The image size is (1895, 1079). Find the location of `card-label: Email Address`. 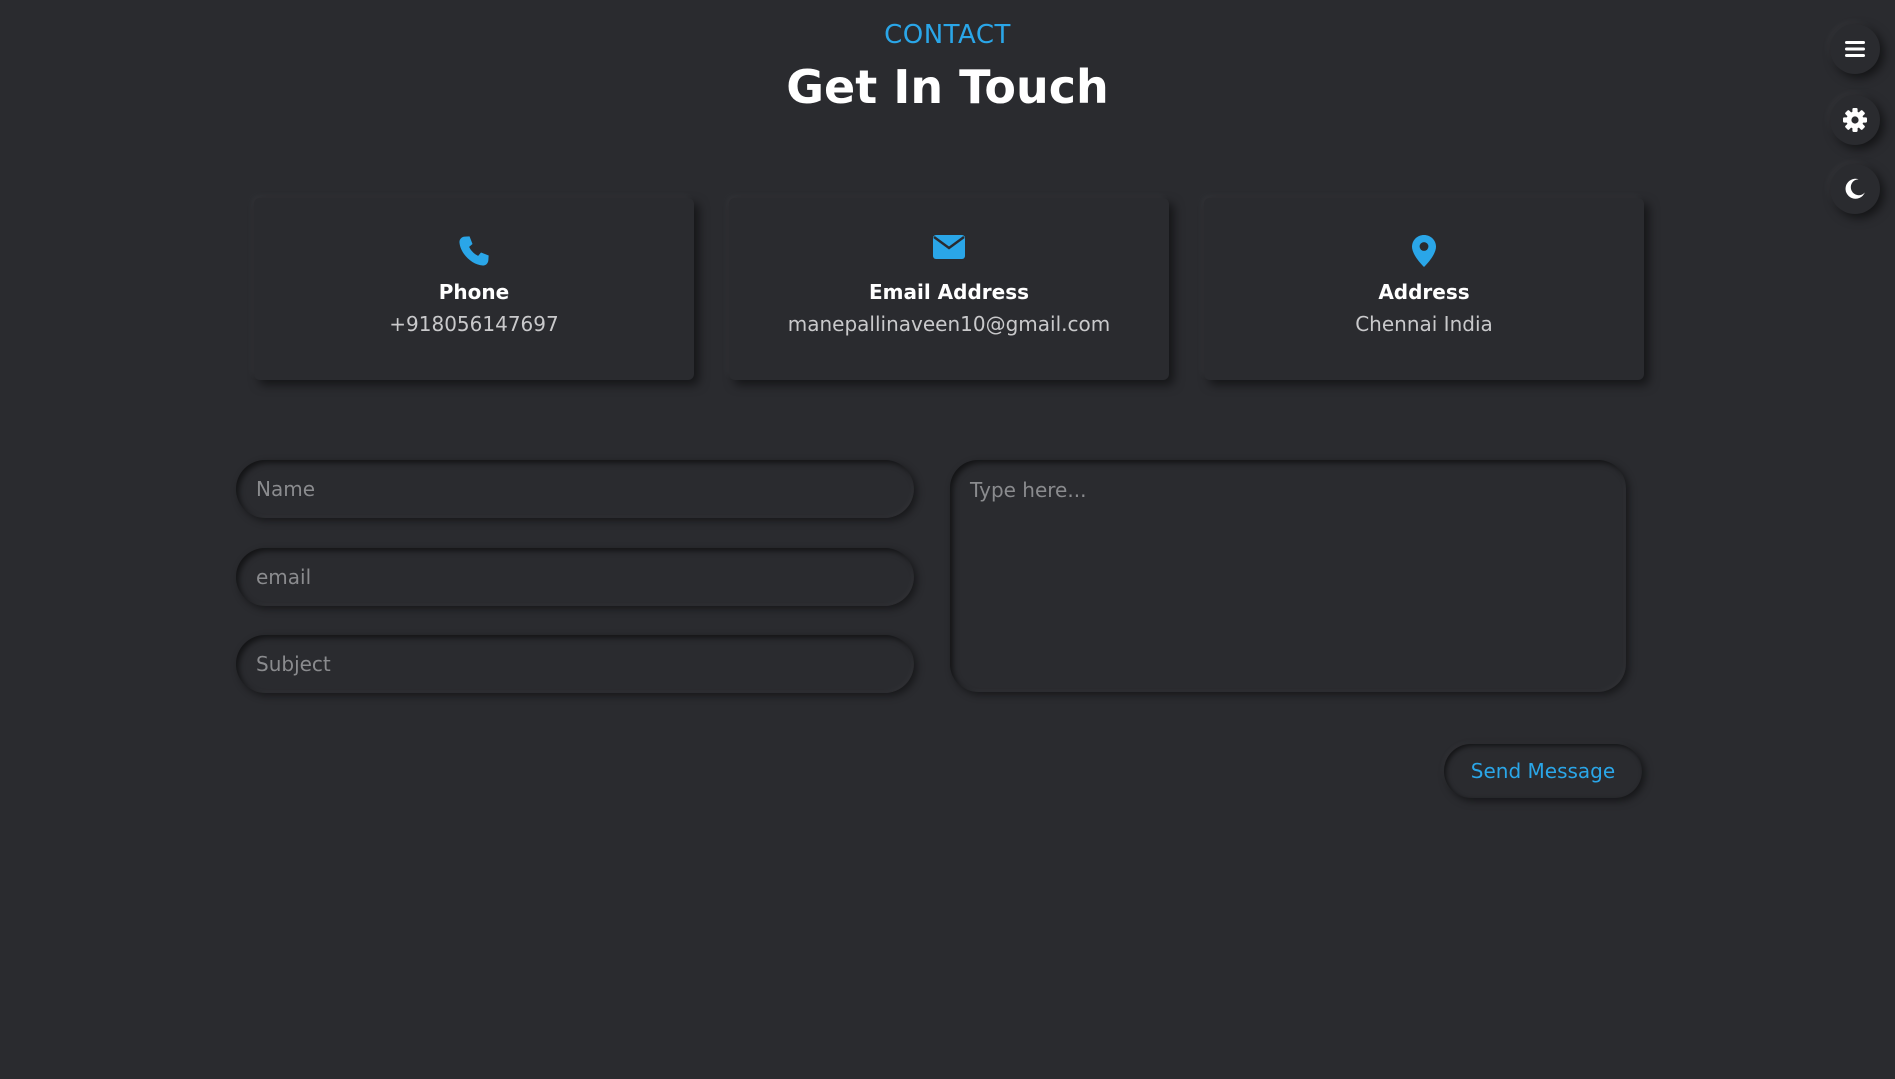

card-label: Email Address is located at coordinates (949, 292).